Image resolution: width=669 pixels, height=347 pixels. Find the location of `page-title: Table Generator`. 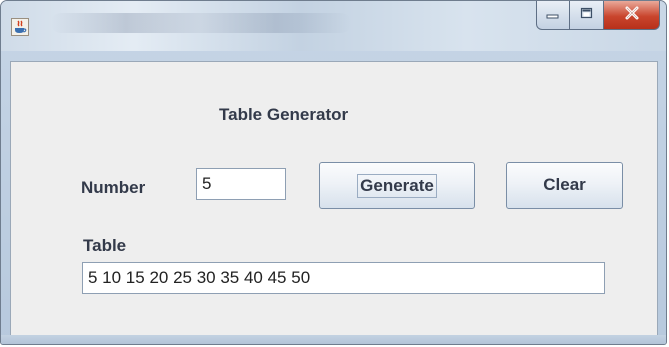

page-title: Table Generator is located at coordinates (284, 114).